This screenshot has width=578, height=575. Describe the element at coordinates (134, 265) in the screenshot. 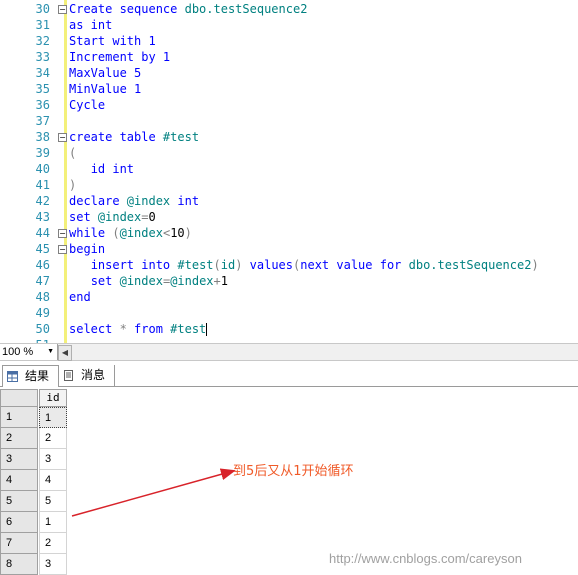

I see `code-token: insert into` at that location.